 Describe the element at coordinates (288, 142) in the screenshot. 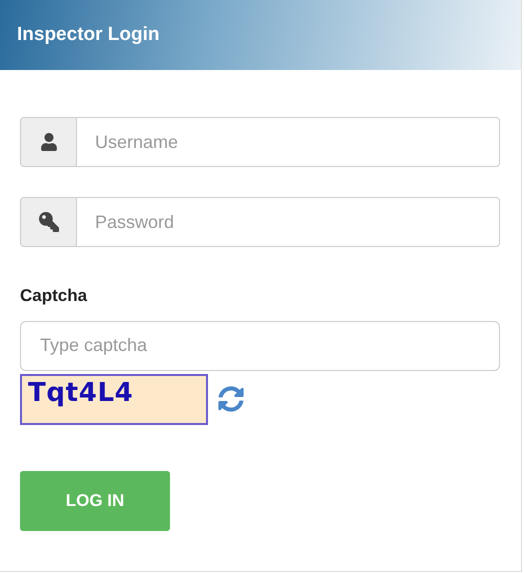

I see `input-field: Username` at that location.